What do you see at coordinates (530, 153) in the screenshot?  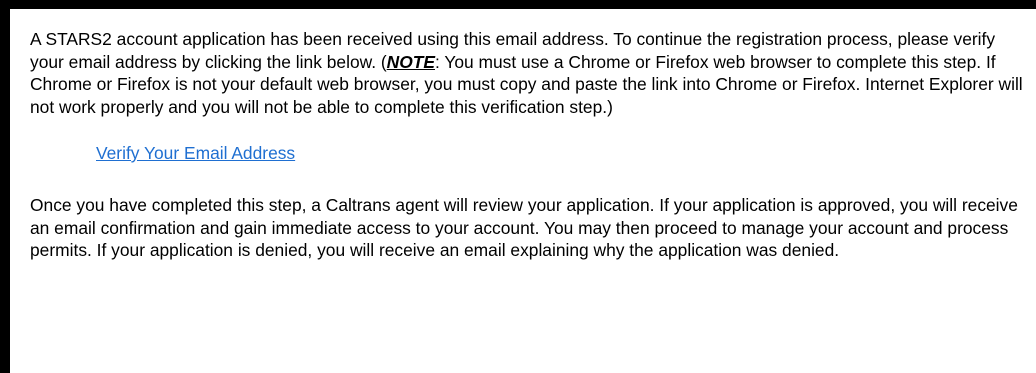 I see `verify-link-row: Verify Your Email Address` at bounding box center [530, 153].